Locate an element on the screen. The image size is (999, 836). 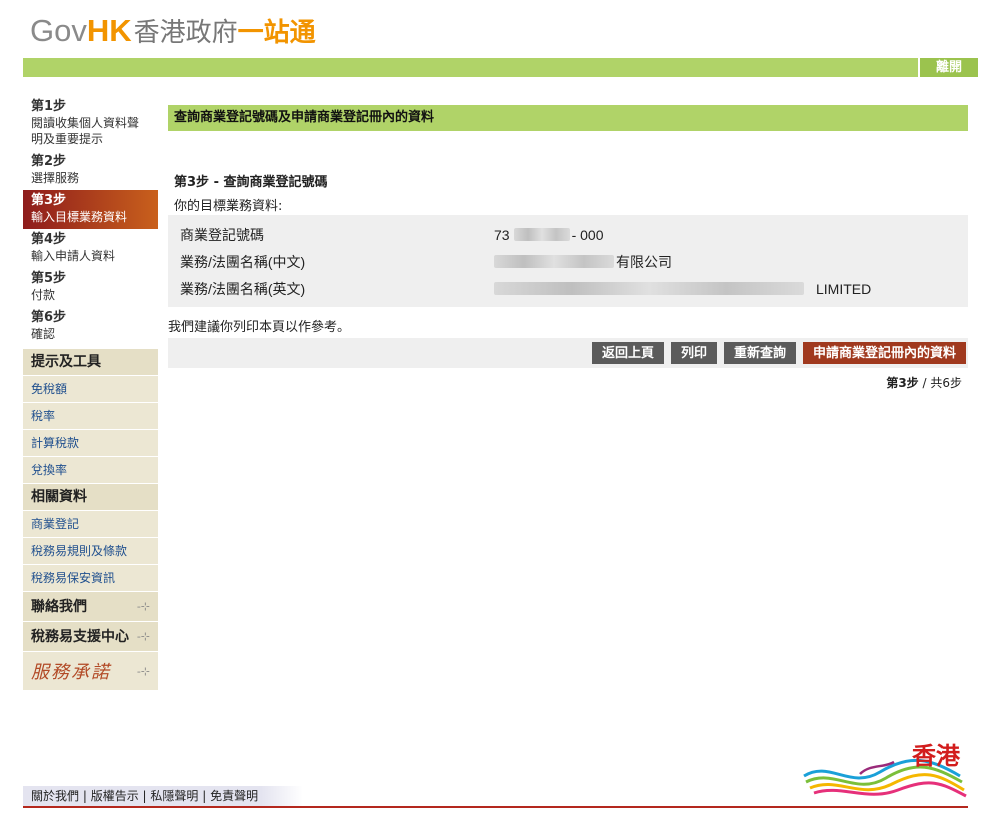
field-value: 有限公司 is located at coordinates (583, 262).